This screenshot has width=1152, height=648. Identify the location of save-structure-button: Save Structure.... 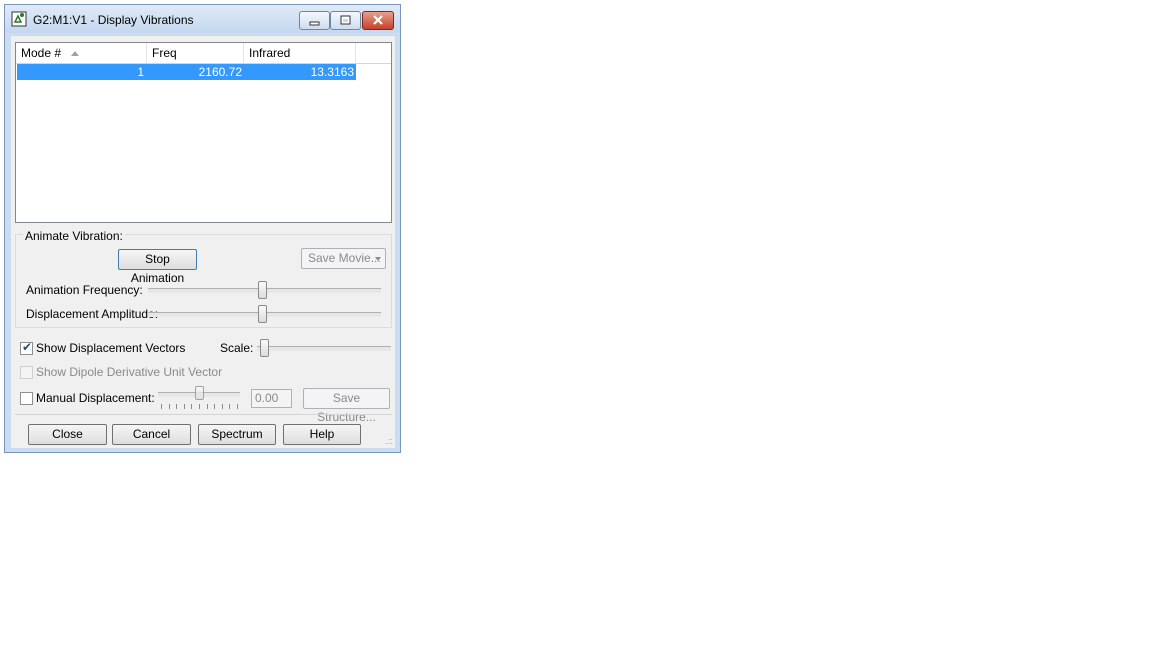
(346, 406).